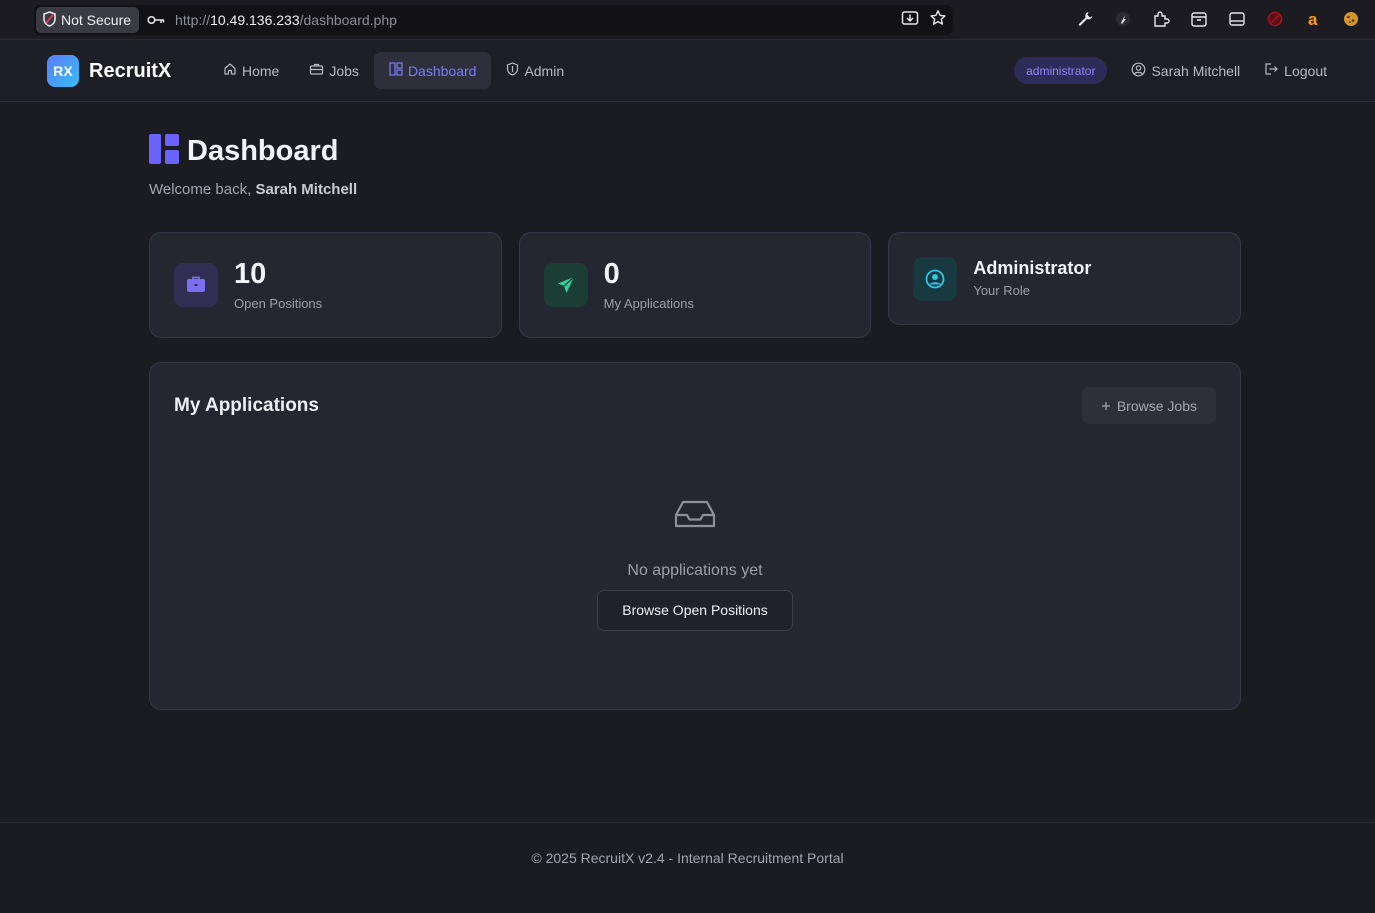 The height and width of the screenshot is (913, 1375). I want to click on role-badge: administrator, so click(1061, 70).